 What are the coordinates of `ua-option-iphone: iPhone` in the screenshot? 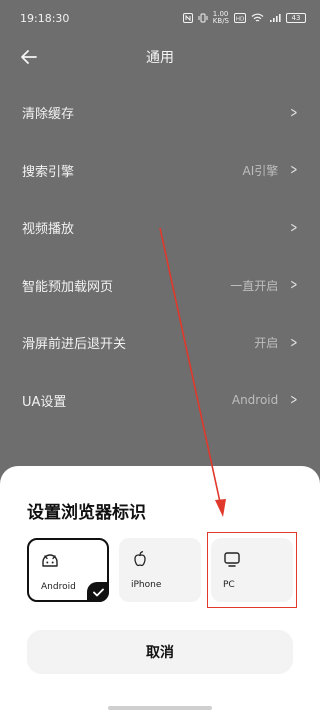 It's located at (160, 570).